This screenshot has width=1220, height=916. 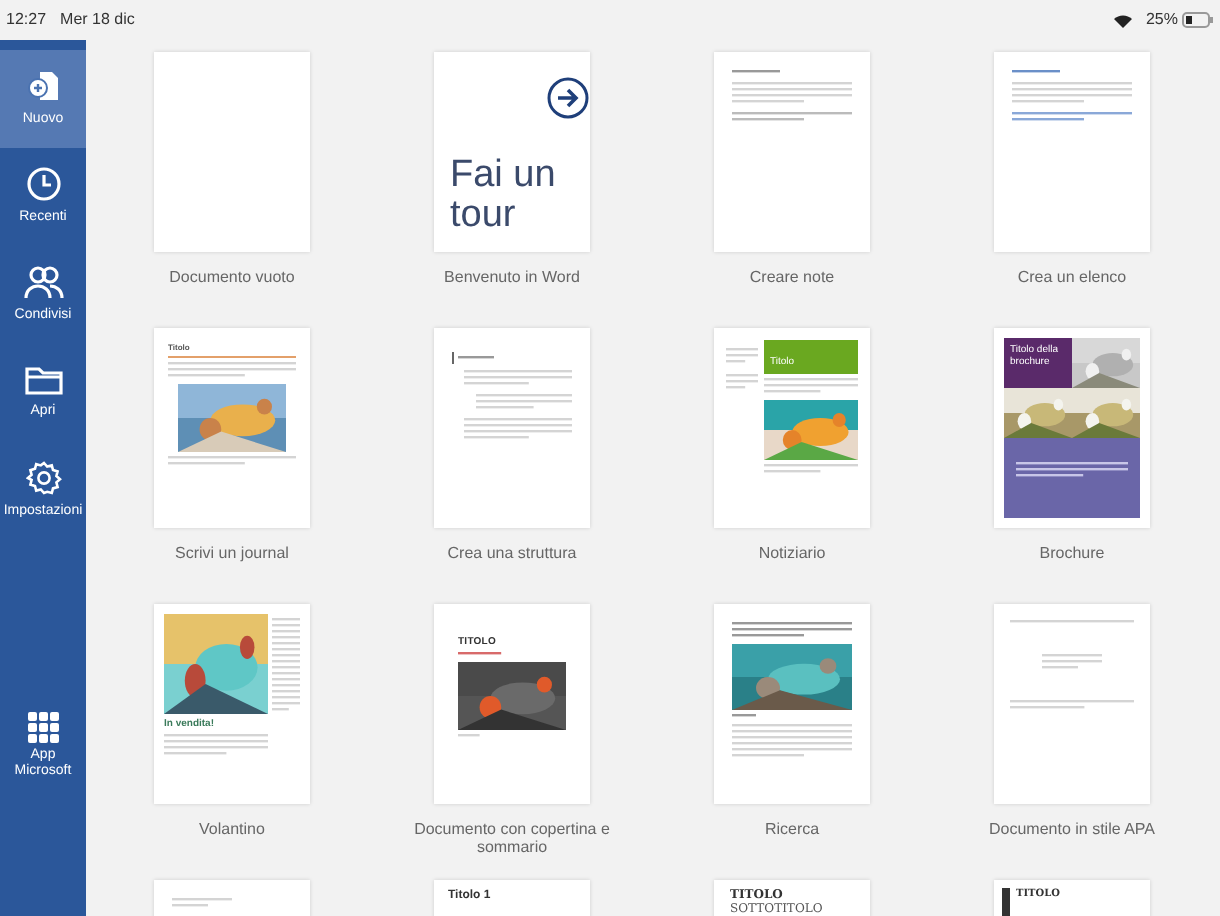 I want to click on template-label: Creare note, so click(x=792, y=277).